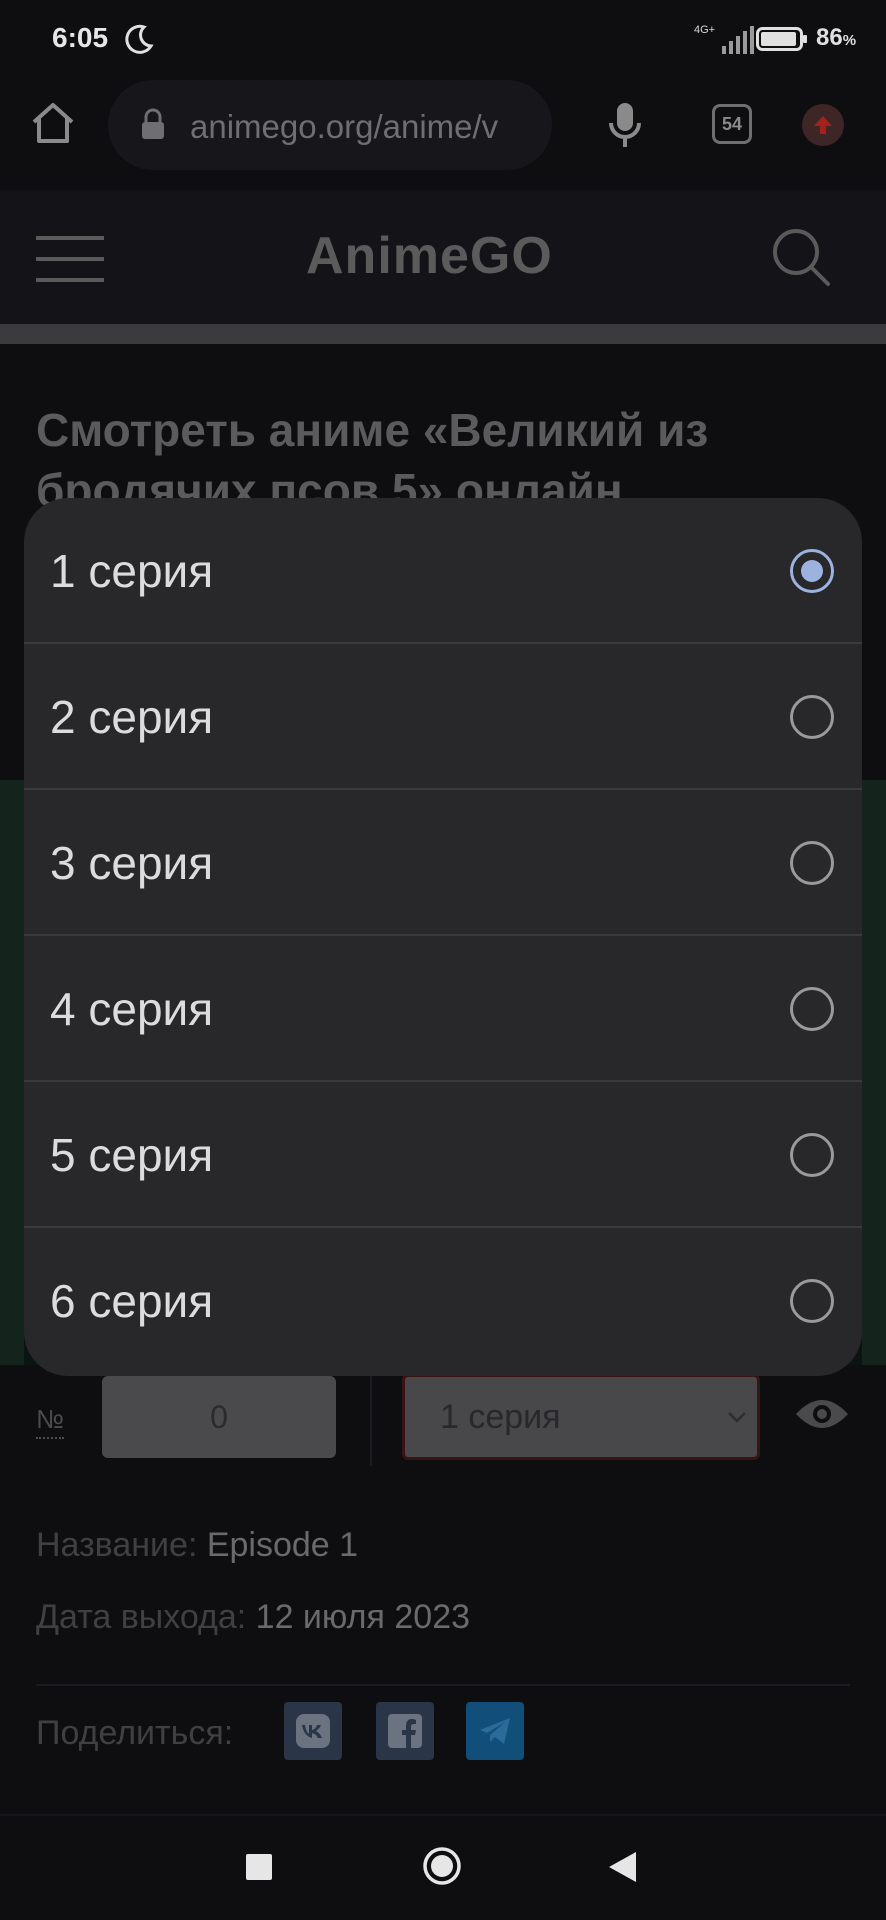  What do you see at coordinates (253, 1617) in the screenshot?
I see `release-date-info: Дата выхода: 12 июля 2023` at bounding box center [253, 1617].